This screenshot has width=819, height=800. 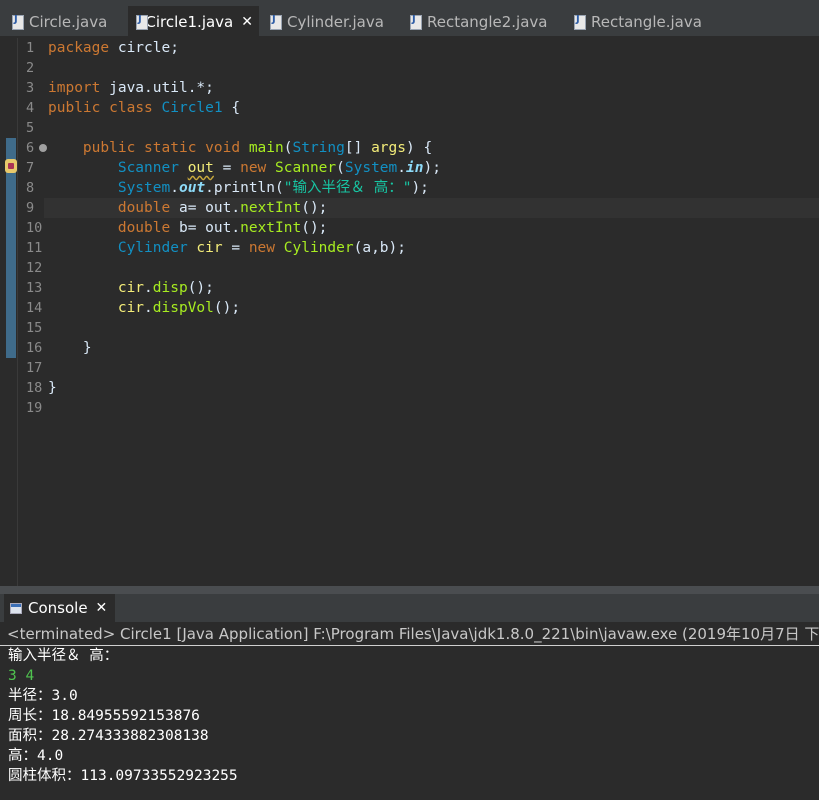 I want to click on tab-circle1-java: Circle1.java ✕, so click(x=193, y=22).